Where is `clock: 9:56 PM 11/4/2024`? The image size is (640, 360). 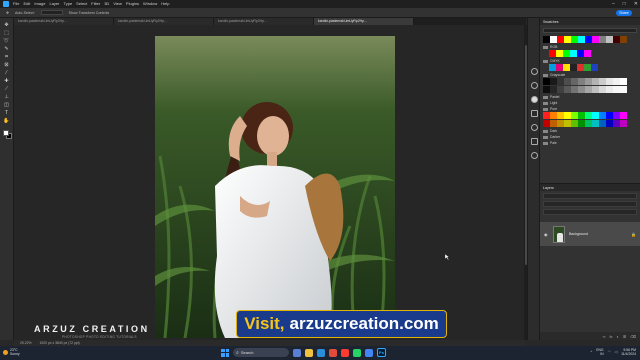 clock: 9:56 PM 11/4/2024 is located at coordinates (628, 352).